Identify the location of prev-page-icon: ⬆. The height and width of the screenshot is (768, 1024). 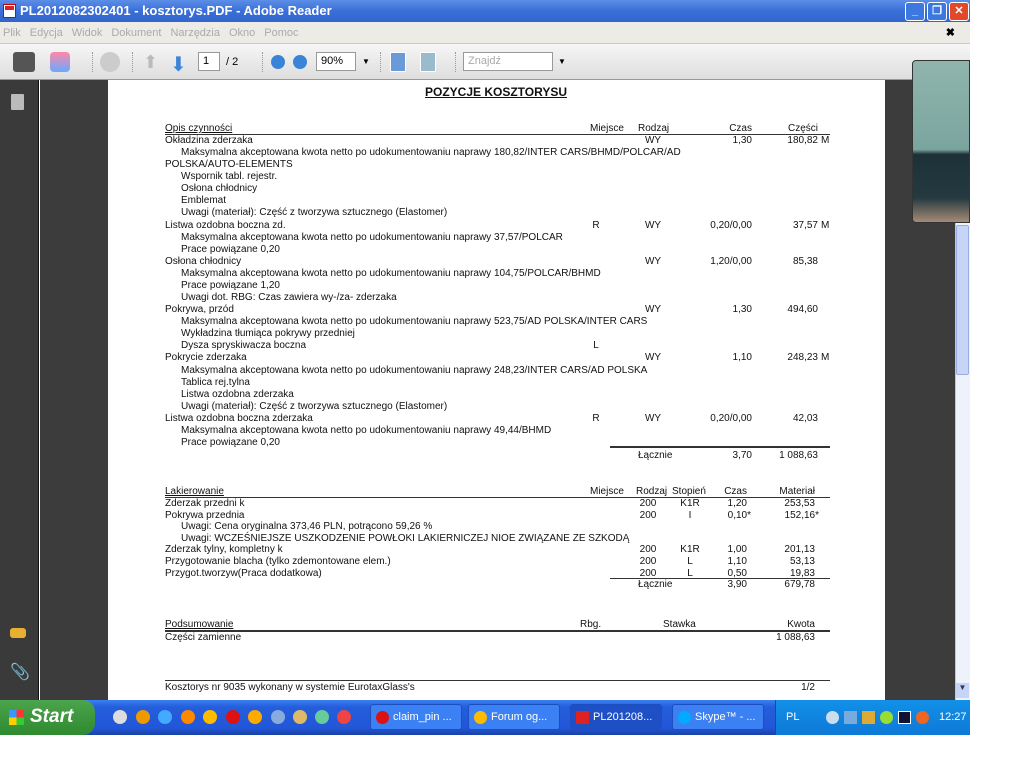
(152, 62).